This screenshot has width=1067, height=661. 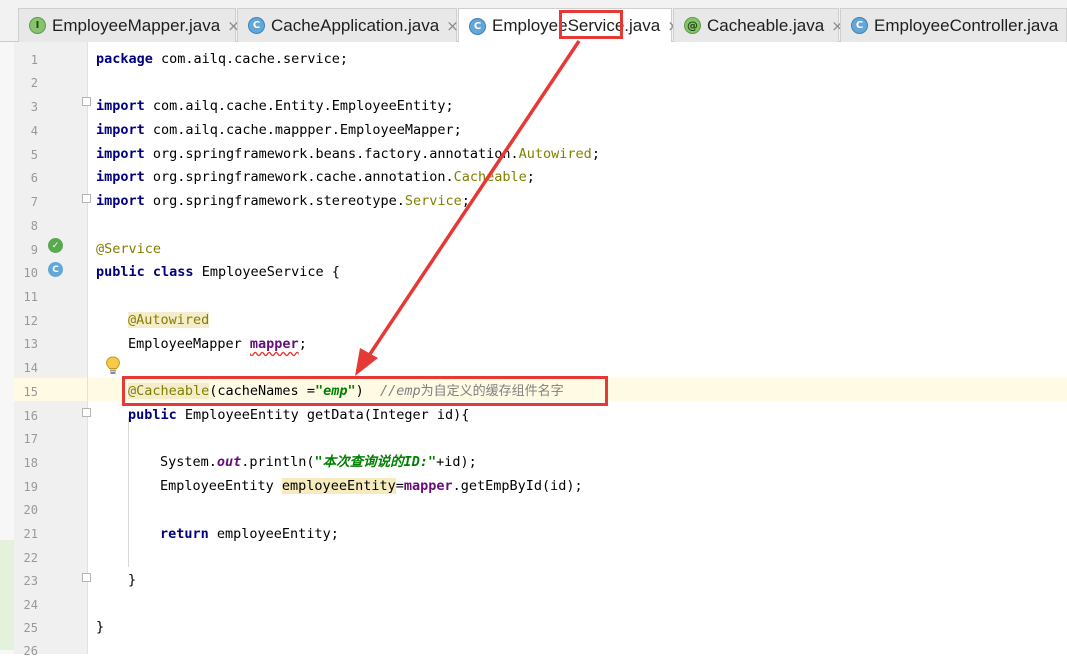 What do you see at coordinates (132, 580) in the screenshot?
I see `code-line-23: }` at bounding box center [132, 580].